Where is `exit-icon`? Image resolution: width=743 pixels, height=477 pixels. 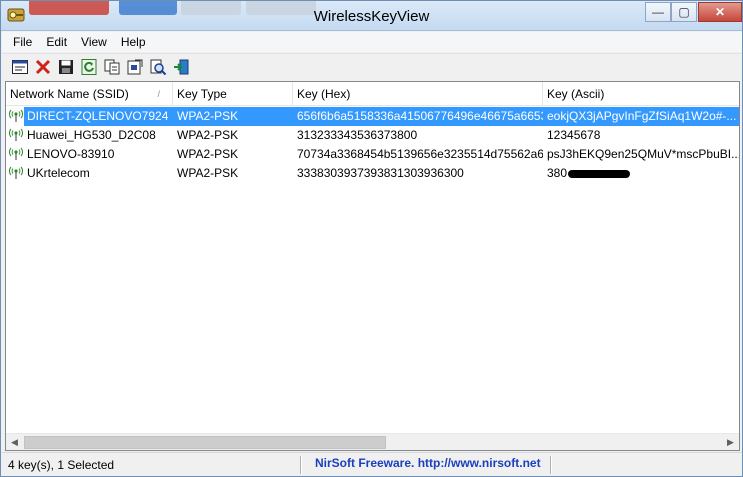 exit-icon is located at coordinates (180, 66).